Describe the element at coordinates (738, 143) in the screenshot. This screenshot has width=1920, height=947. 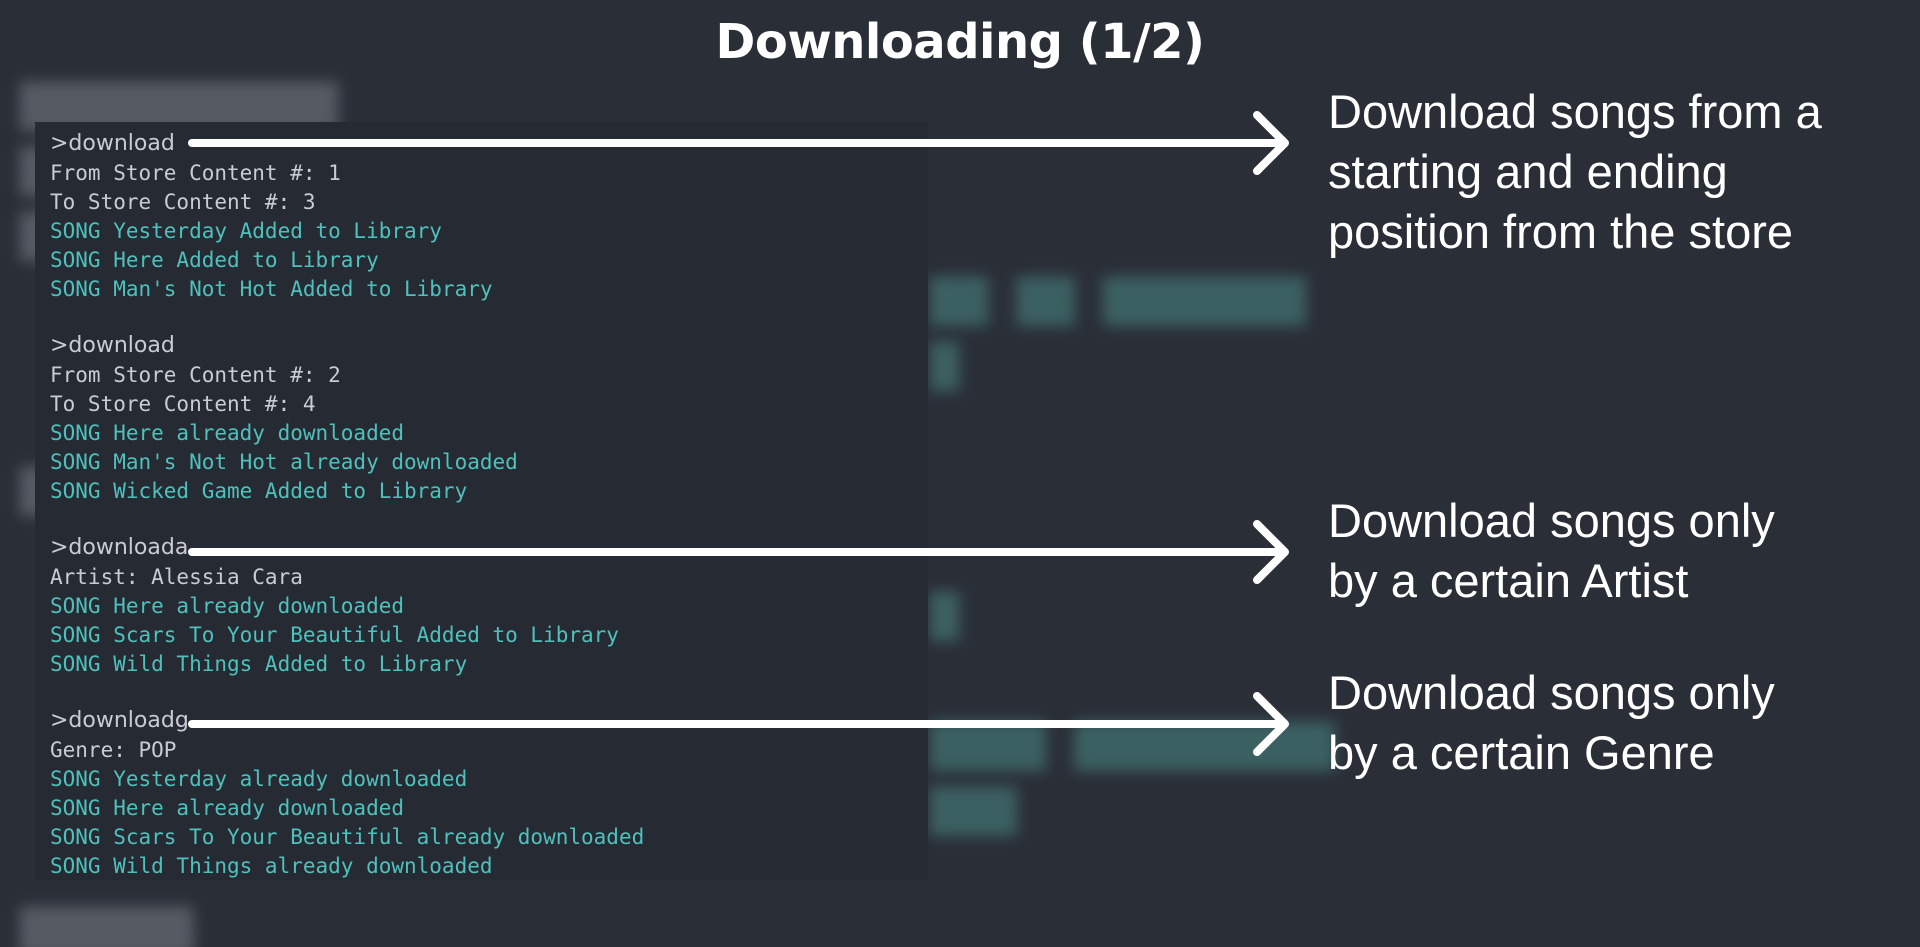
I see `arrow-download` at that location.